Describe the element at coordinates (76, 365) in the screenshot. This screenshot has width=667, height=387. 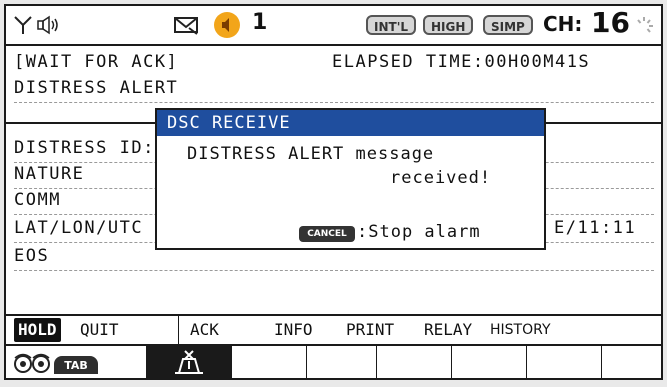
I see `tab-key: TAB` at that location.